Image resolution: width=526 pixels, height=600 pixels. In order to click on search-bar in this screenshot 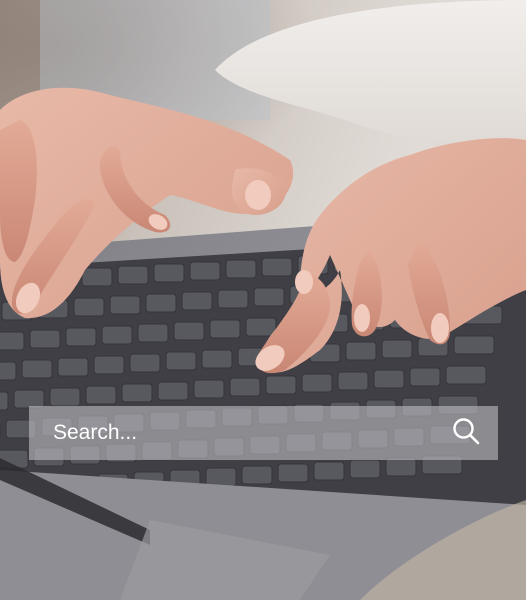, I will do `click(263, 433)`.